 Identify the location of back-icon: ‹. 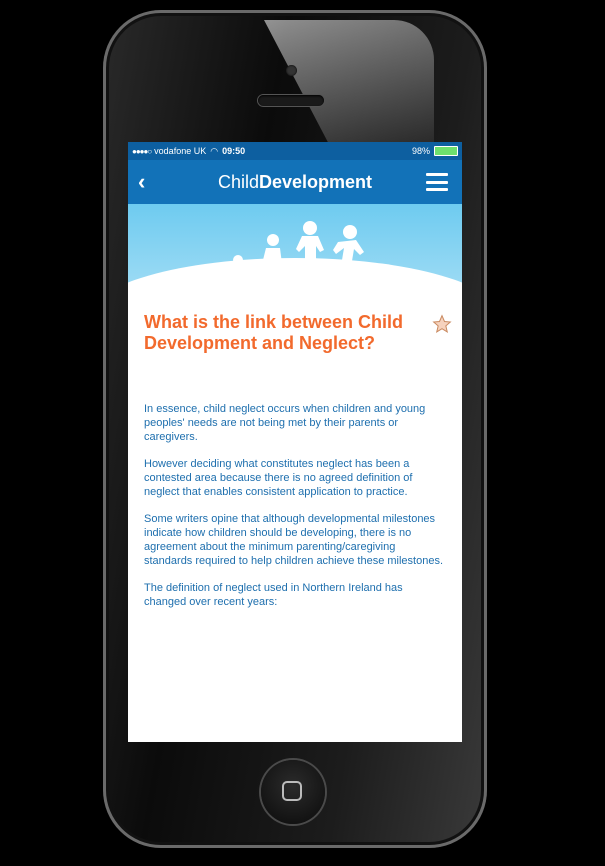
(153, 182).